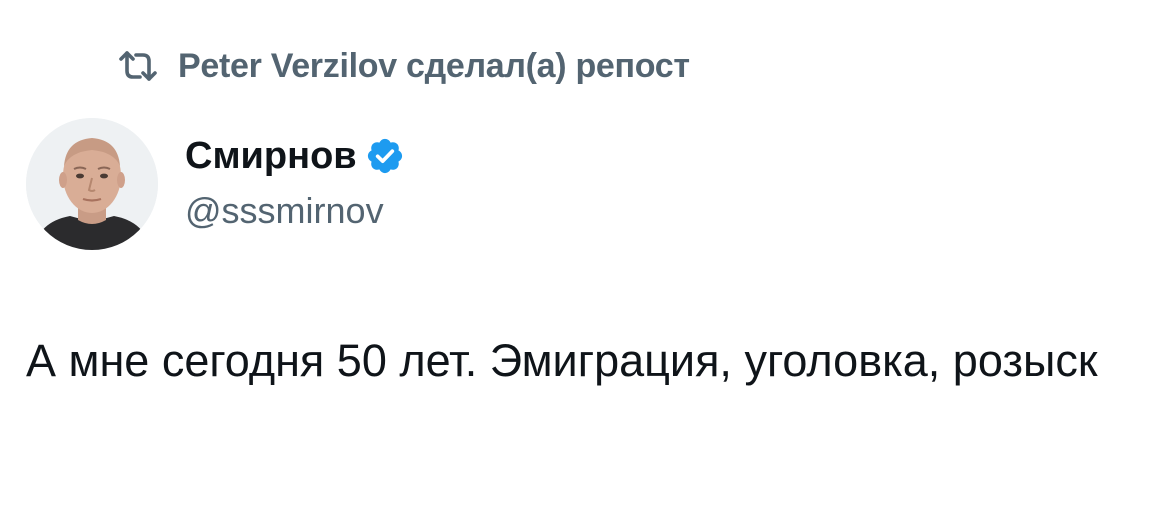 This screenshot has width=1169, height=524. Describe the element at coordinates (434, 66) in the screenshot. I see `repost-label: Peter Verzilov сделал(а) репост` at that location.